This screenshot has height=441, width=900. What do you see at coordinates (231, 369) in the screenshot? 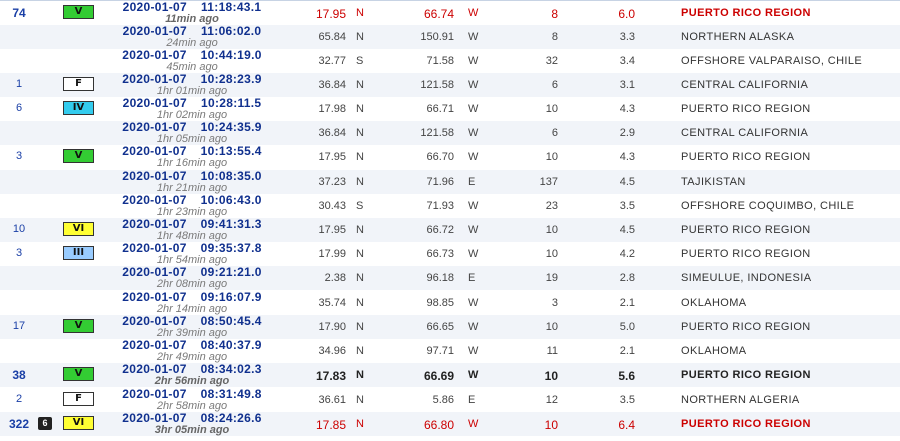
I see `event-time: 08:34:02.3` at bounding box center [231, 369].